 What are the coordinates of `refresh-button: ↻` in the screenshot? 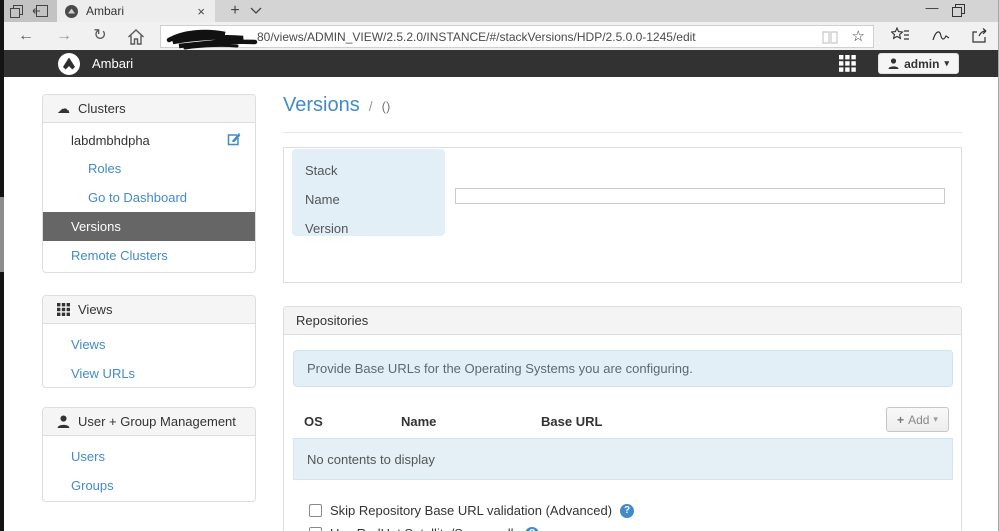 It's located at (100, 36).